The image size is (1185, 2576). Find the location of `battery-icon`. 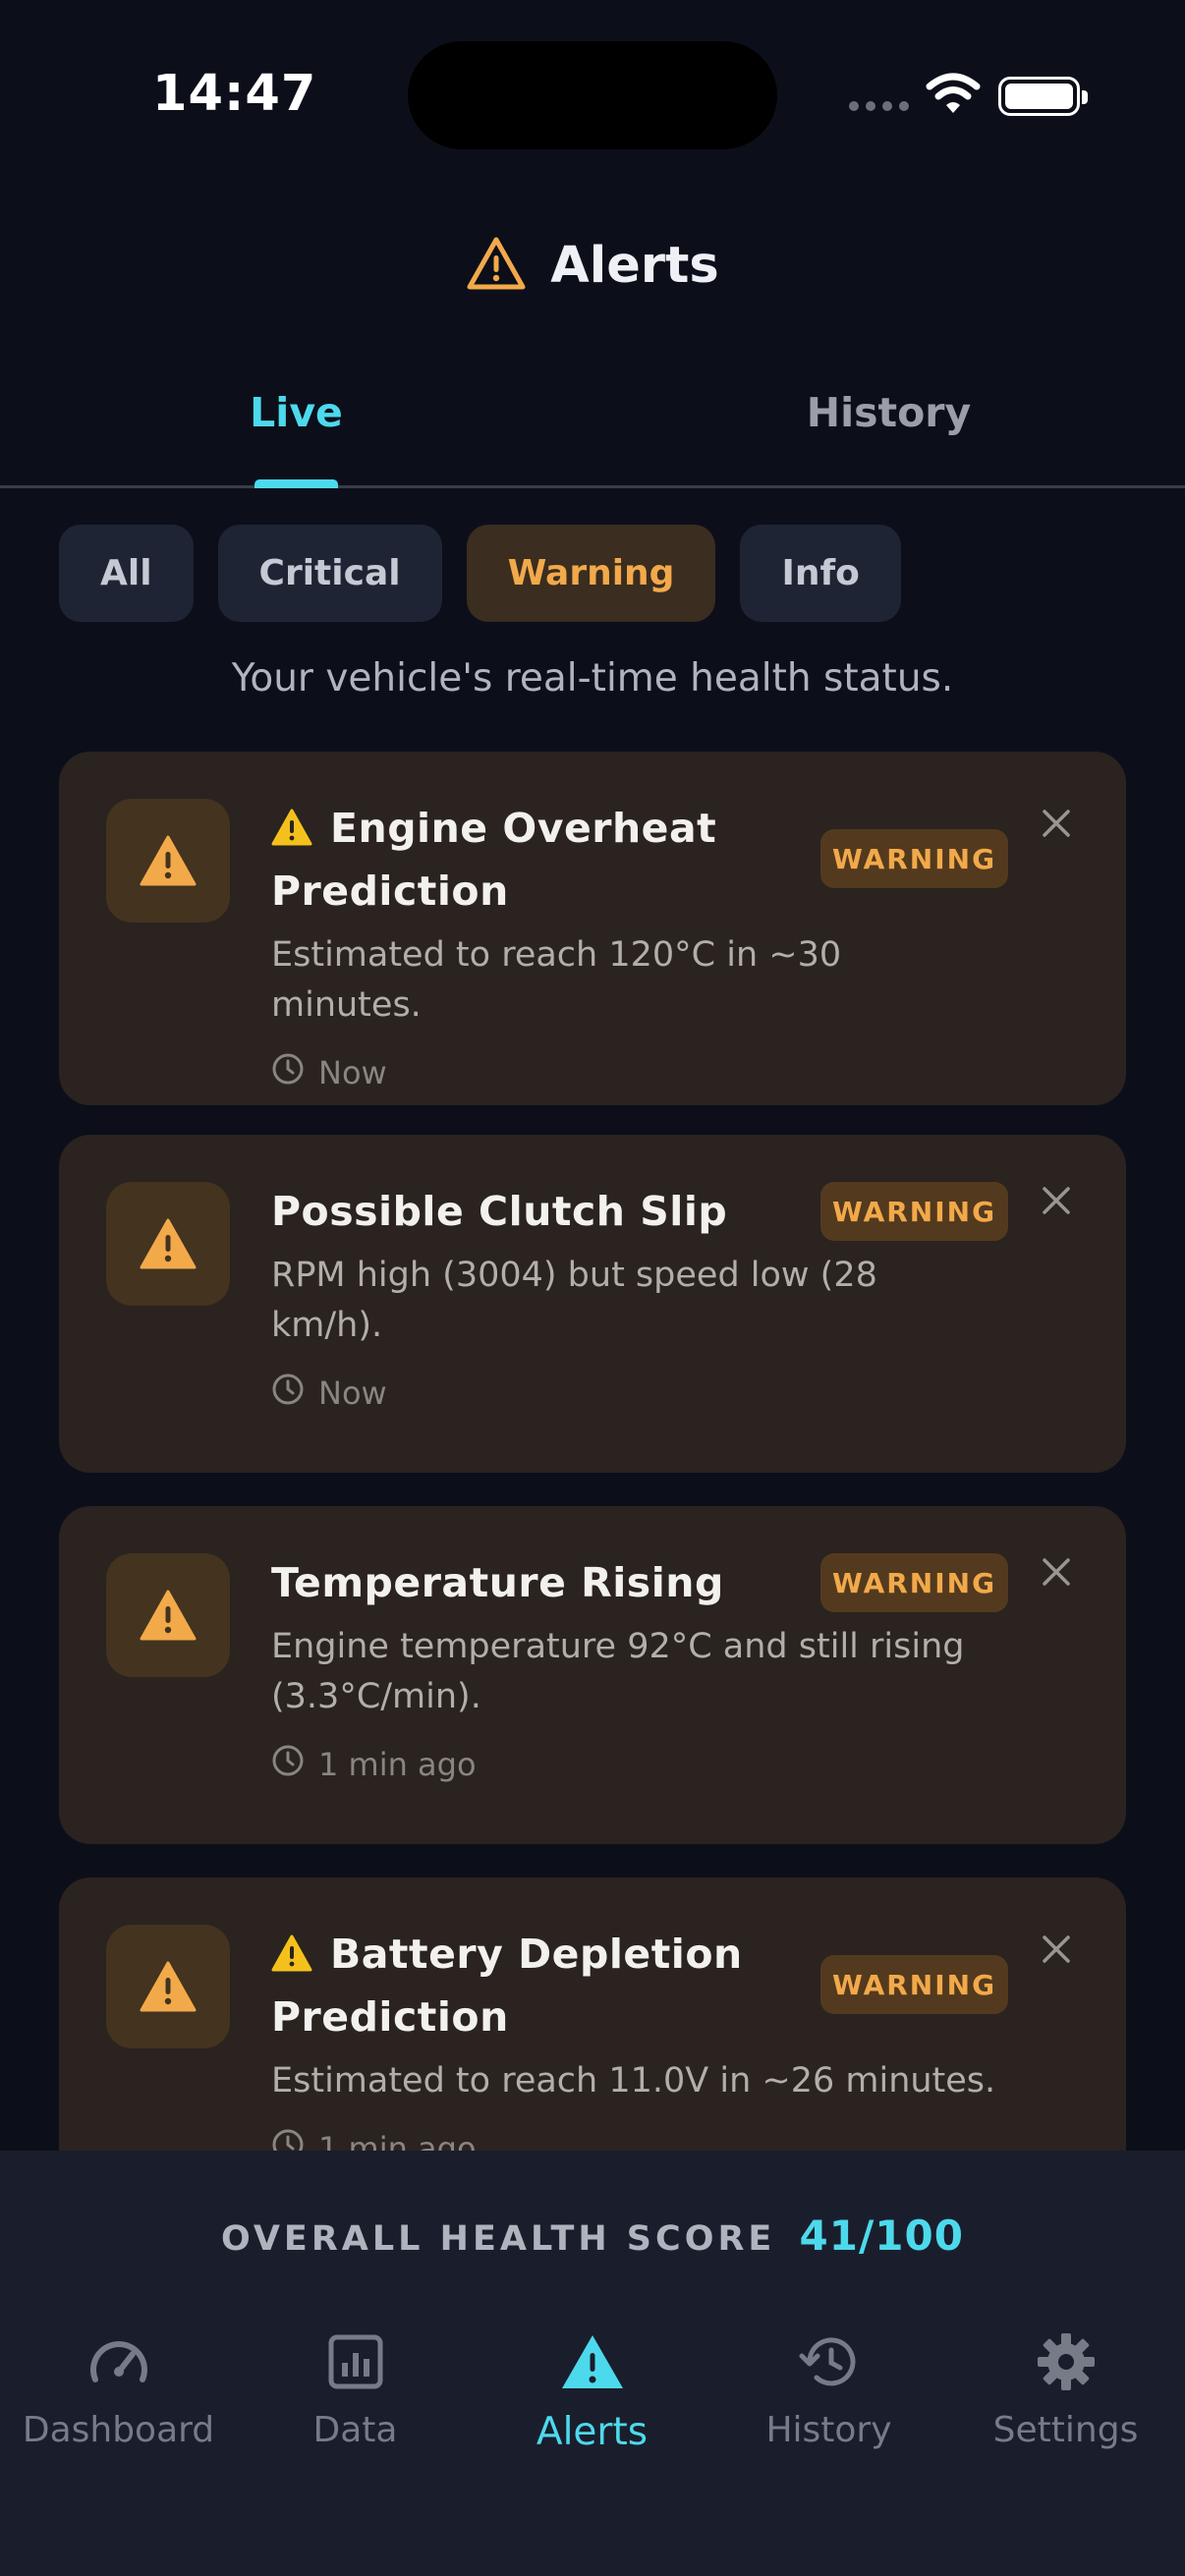

battery-icon is located at coordinates (1043, 96).